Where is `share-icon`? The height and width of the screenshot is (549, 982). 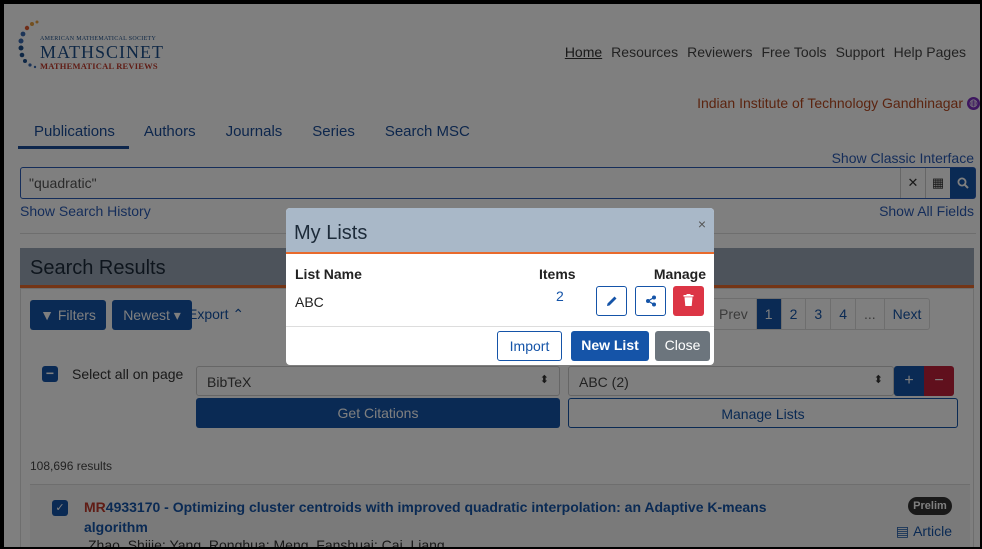
share-icon is located at coordinates (650, 301).